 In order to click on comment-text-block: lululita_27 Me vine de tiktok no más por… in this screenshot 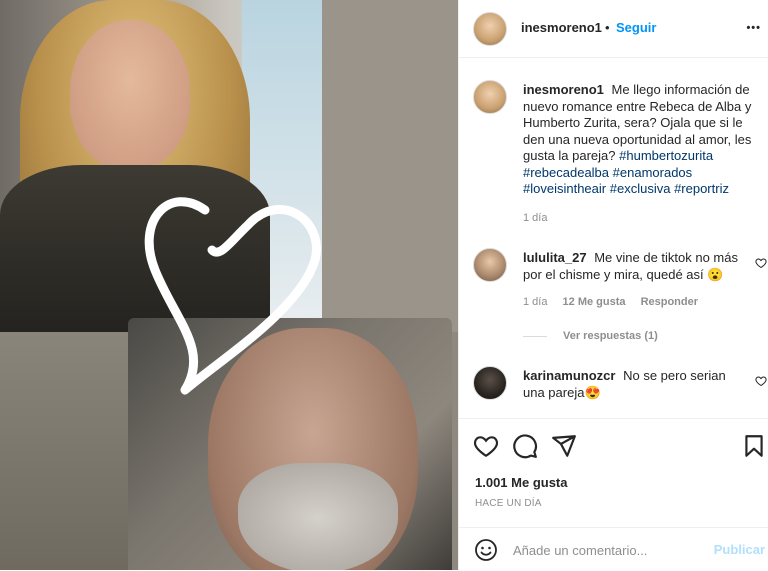, I will do `click(638, 266)`.